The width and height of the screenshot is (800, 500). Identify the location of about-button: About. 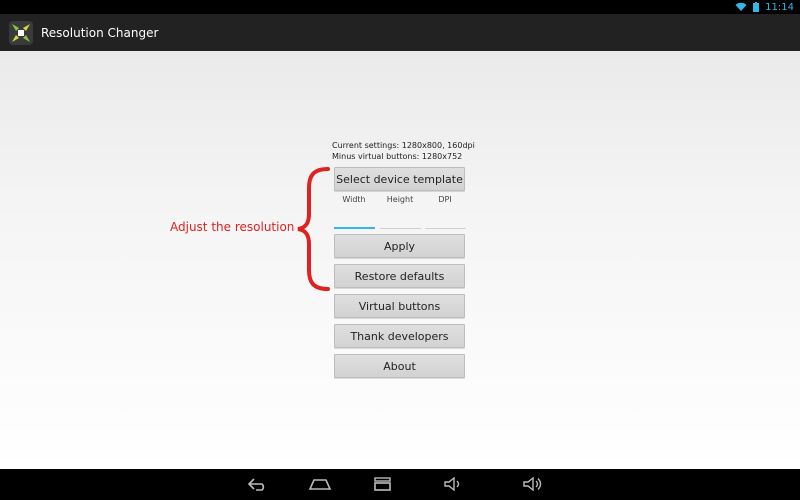
(399, 366).